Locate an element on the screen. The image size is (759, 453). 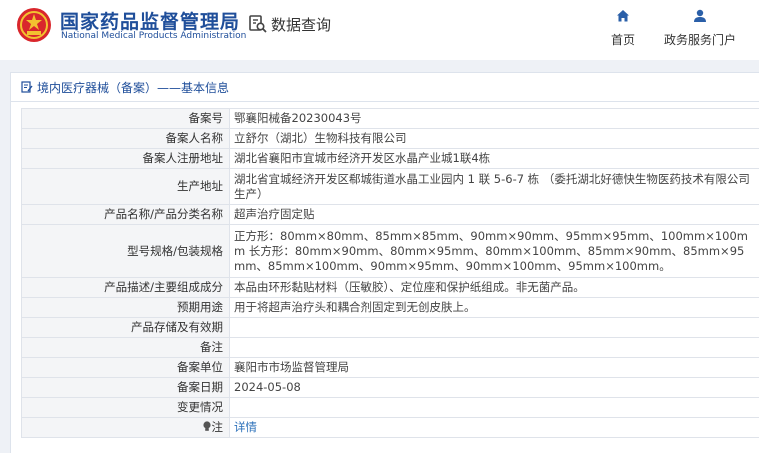
record-key: 备案单位 is located at coordinates (126, 368).